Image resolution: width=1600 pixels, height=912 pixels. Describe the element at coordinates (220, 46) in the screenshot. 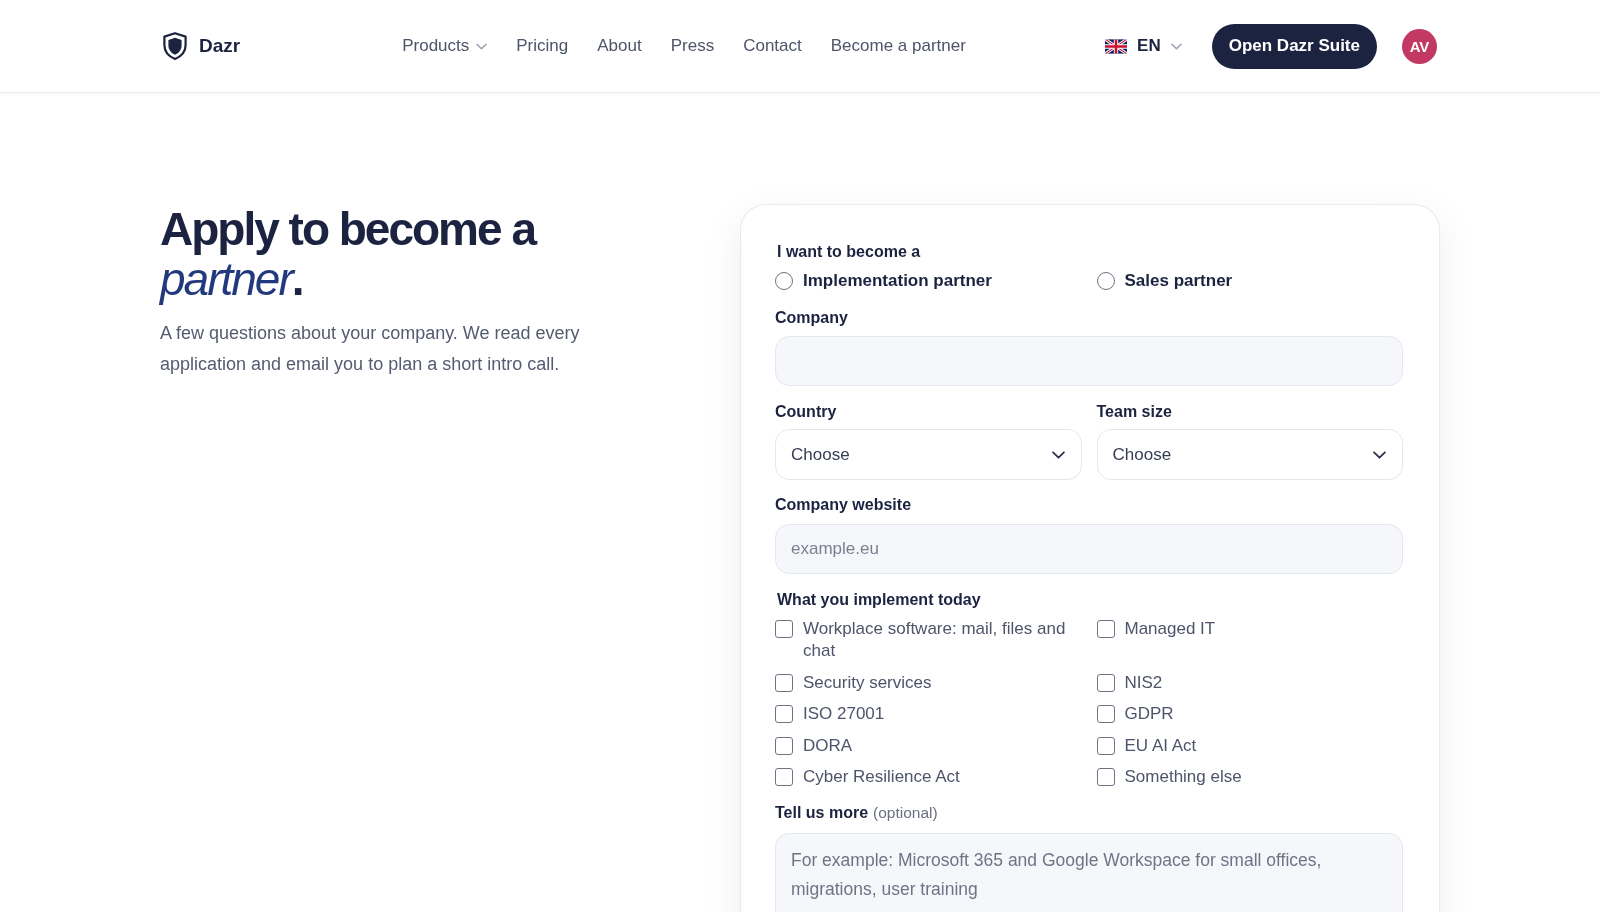

I see `brand-name: Dazr` at that location.